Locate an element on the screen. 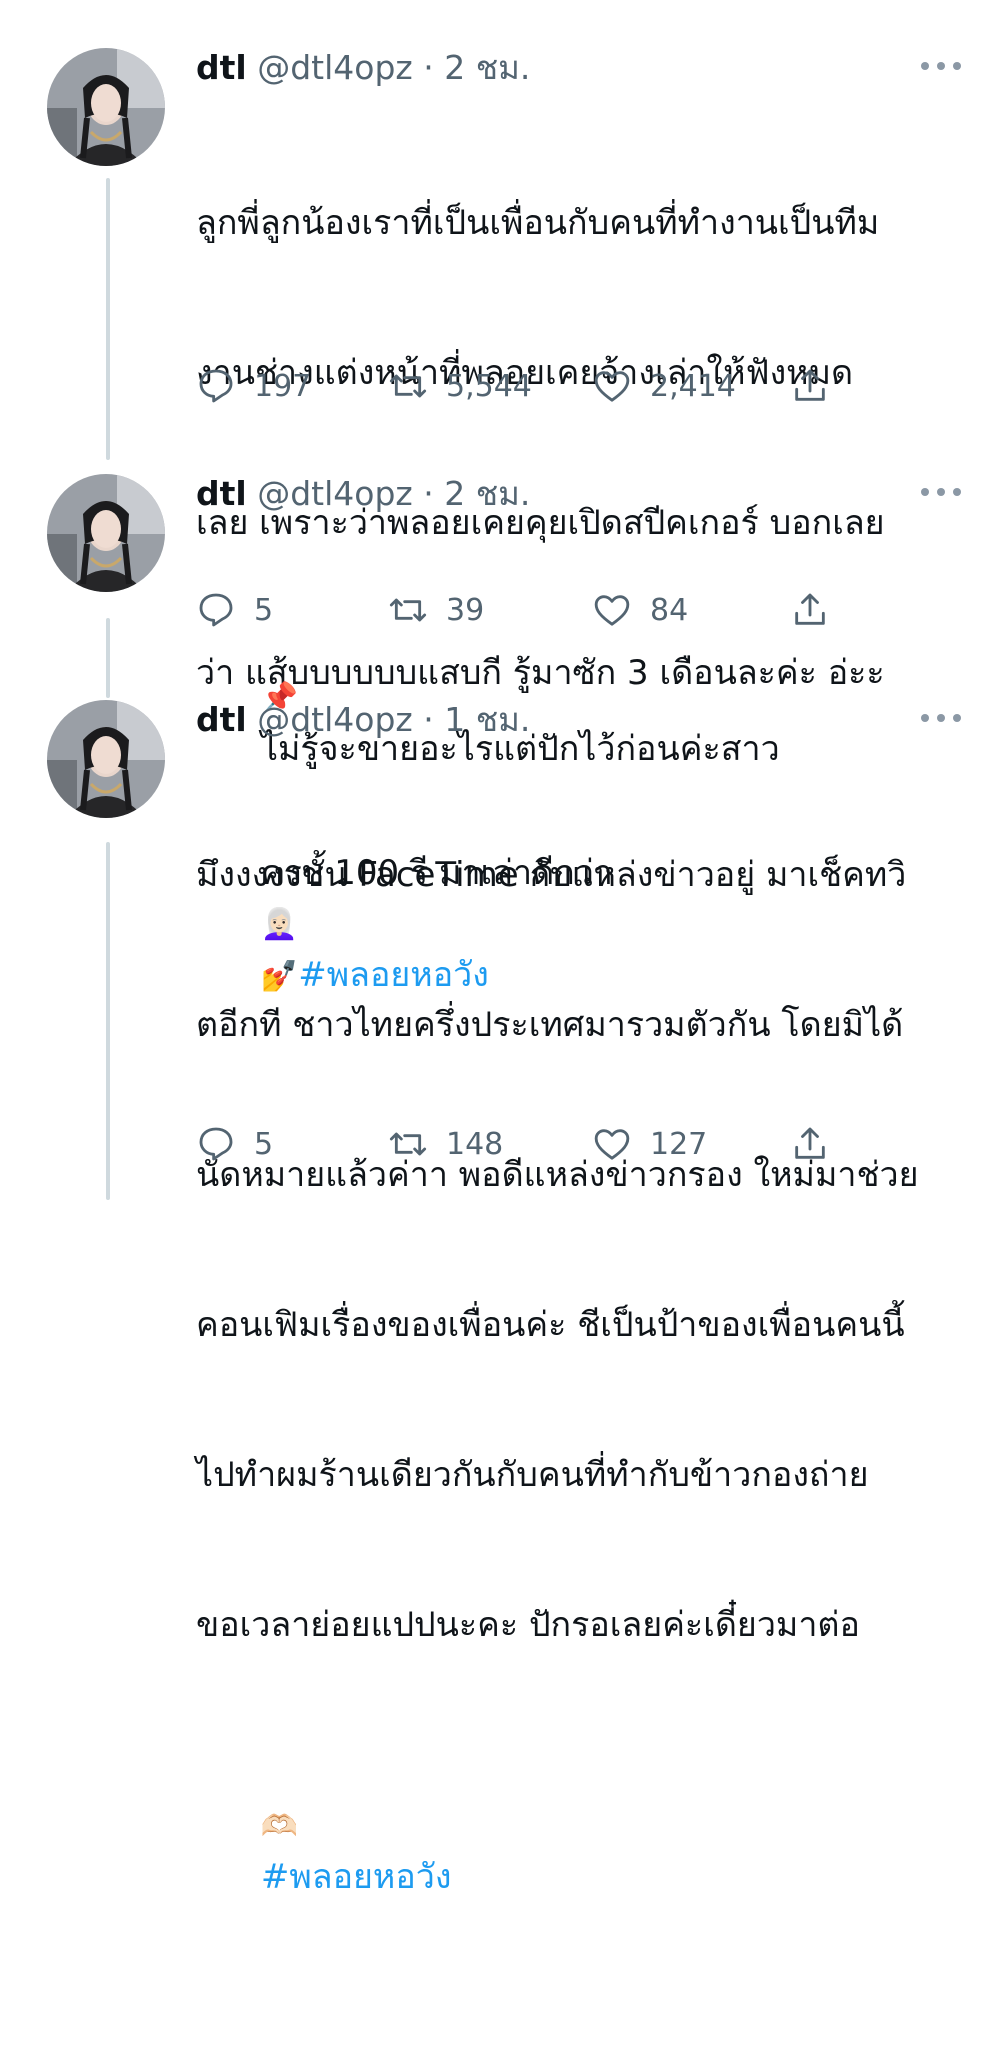 The image size is (1005, 2052). like-count: 2,414 is located at coordinates (693, 386).